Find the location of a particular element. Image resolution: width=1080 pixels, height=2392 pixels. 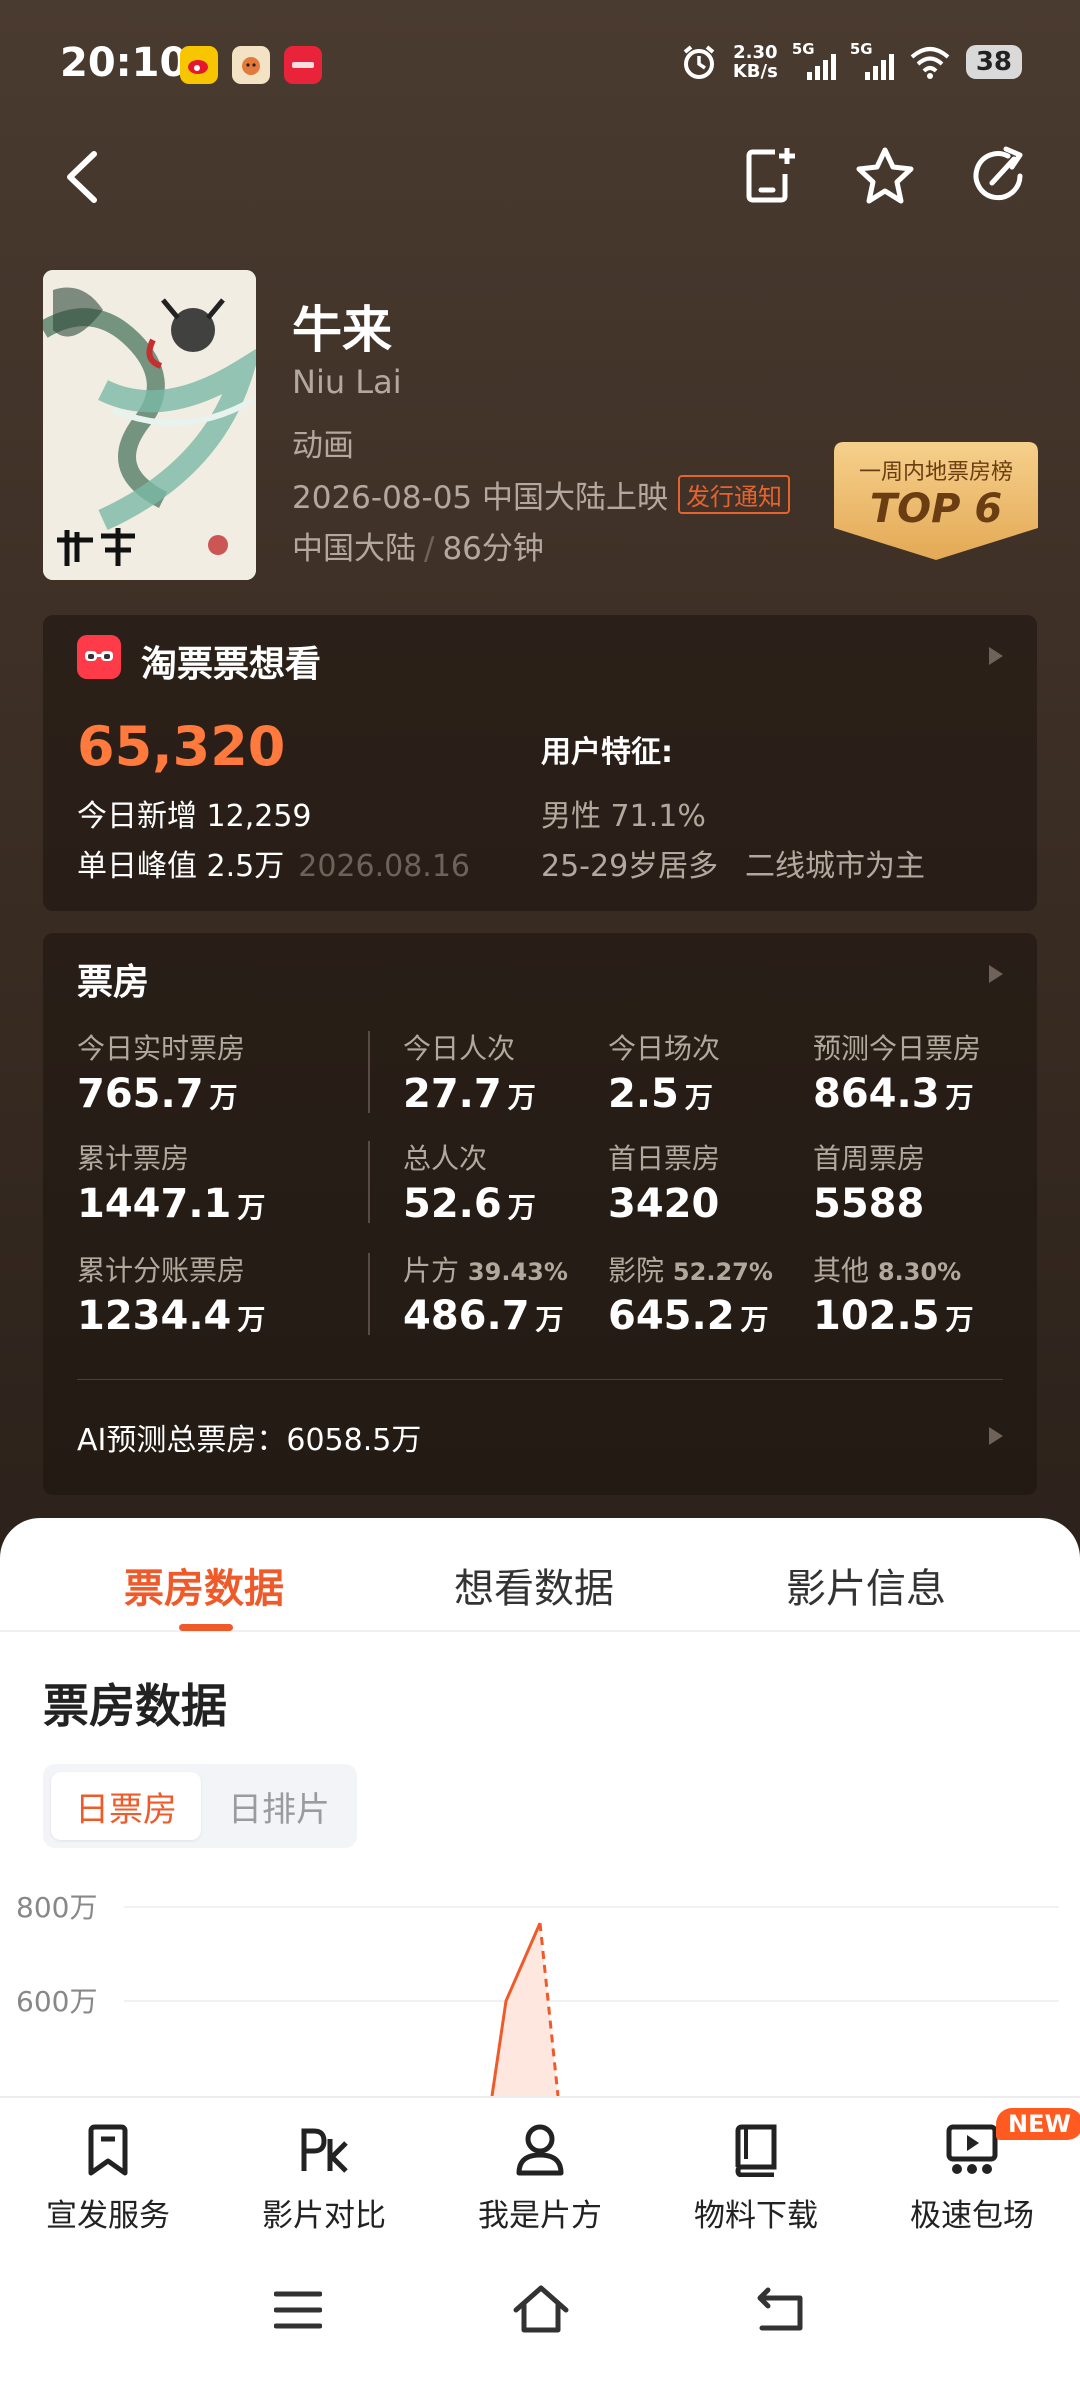

movie-poster is located at coordinates (149, 425).